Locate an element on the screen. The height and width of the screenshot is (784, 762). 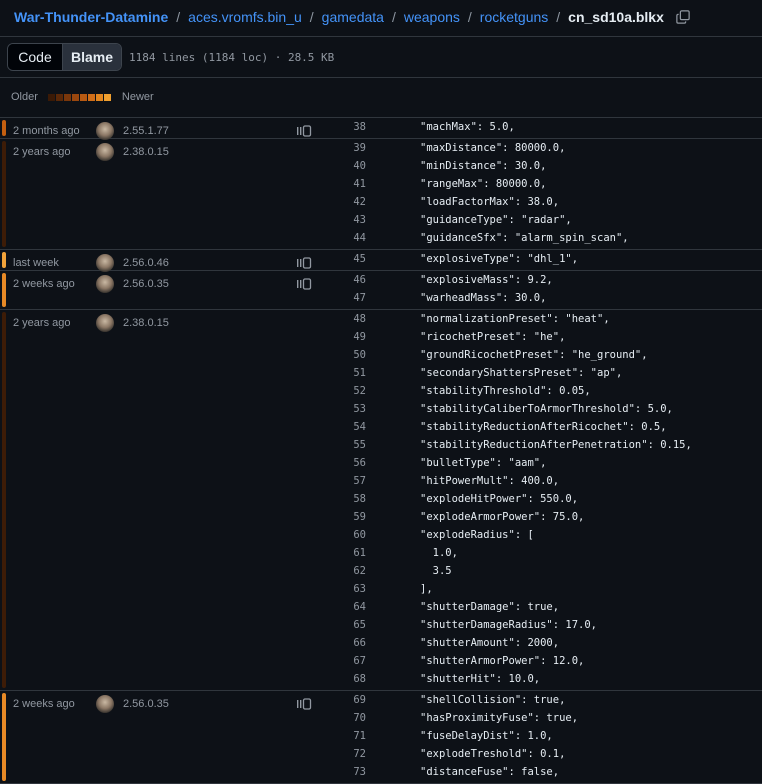
code-line: 41 "rangeMax": 80000.0, is located at coordinates (381, 184).